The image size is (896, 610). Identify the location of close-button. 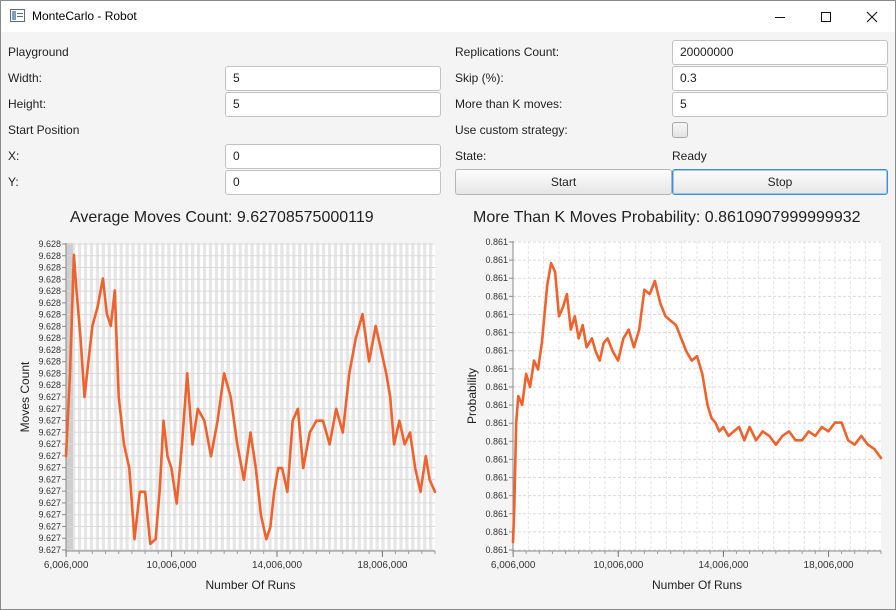
(872, 16).